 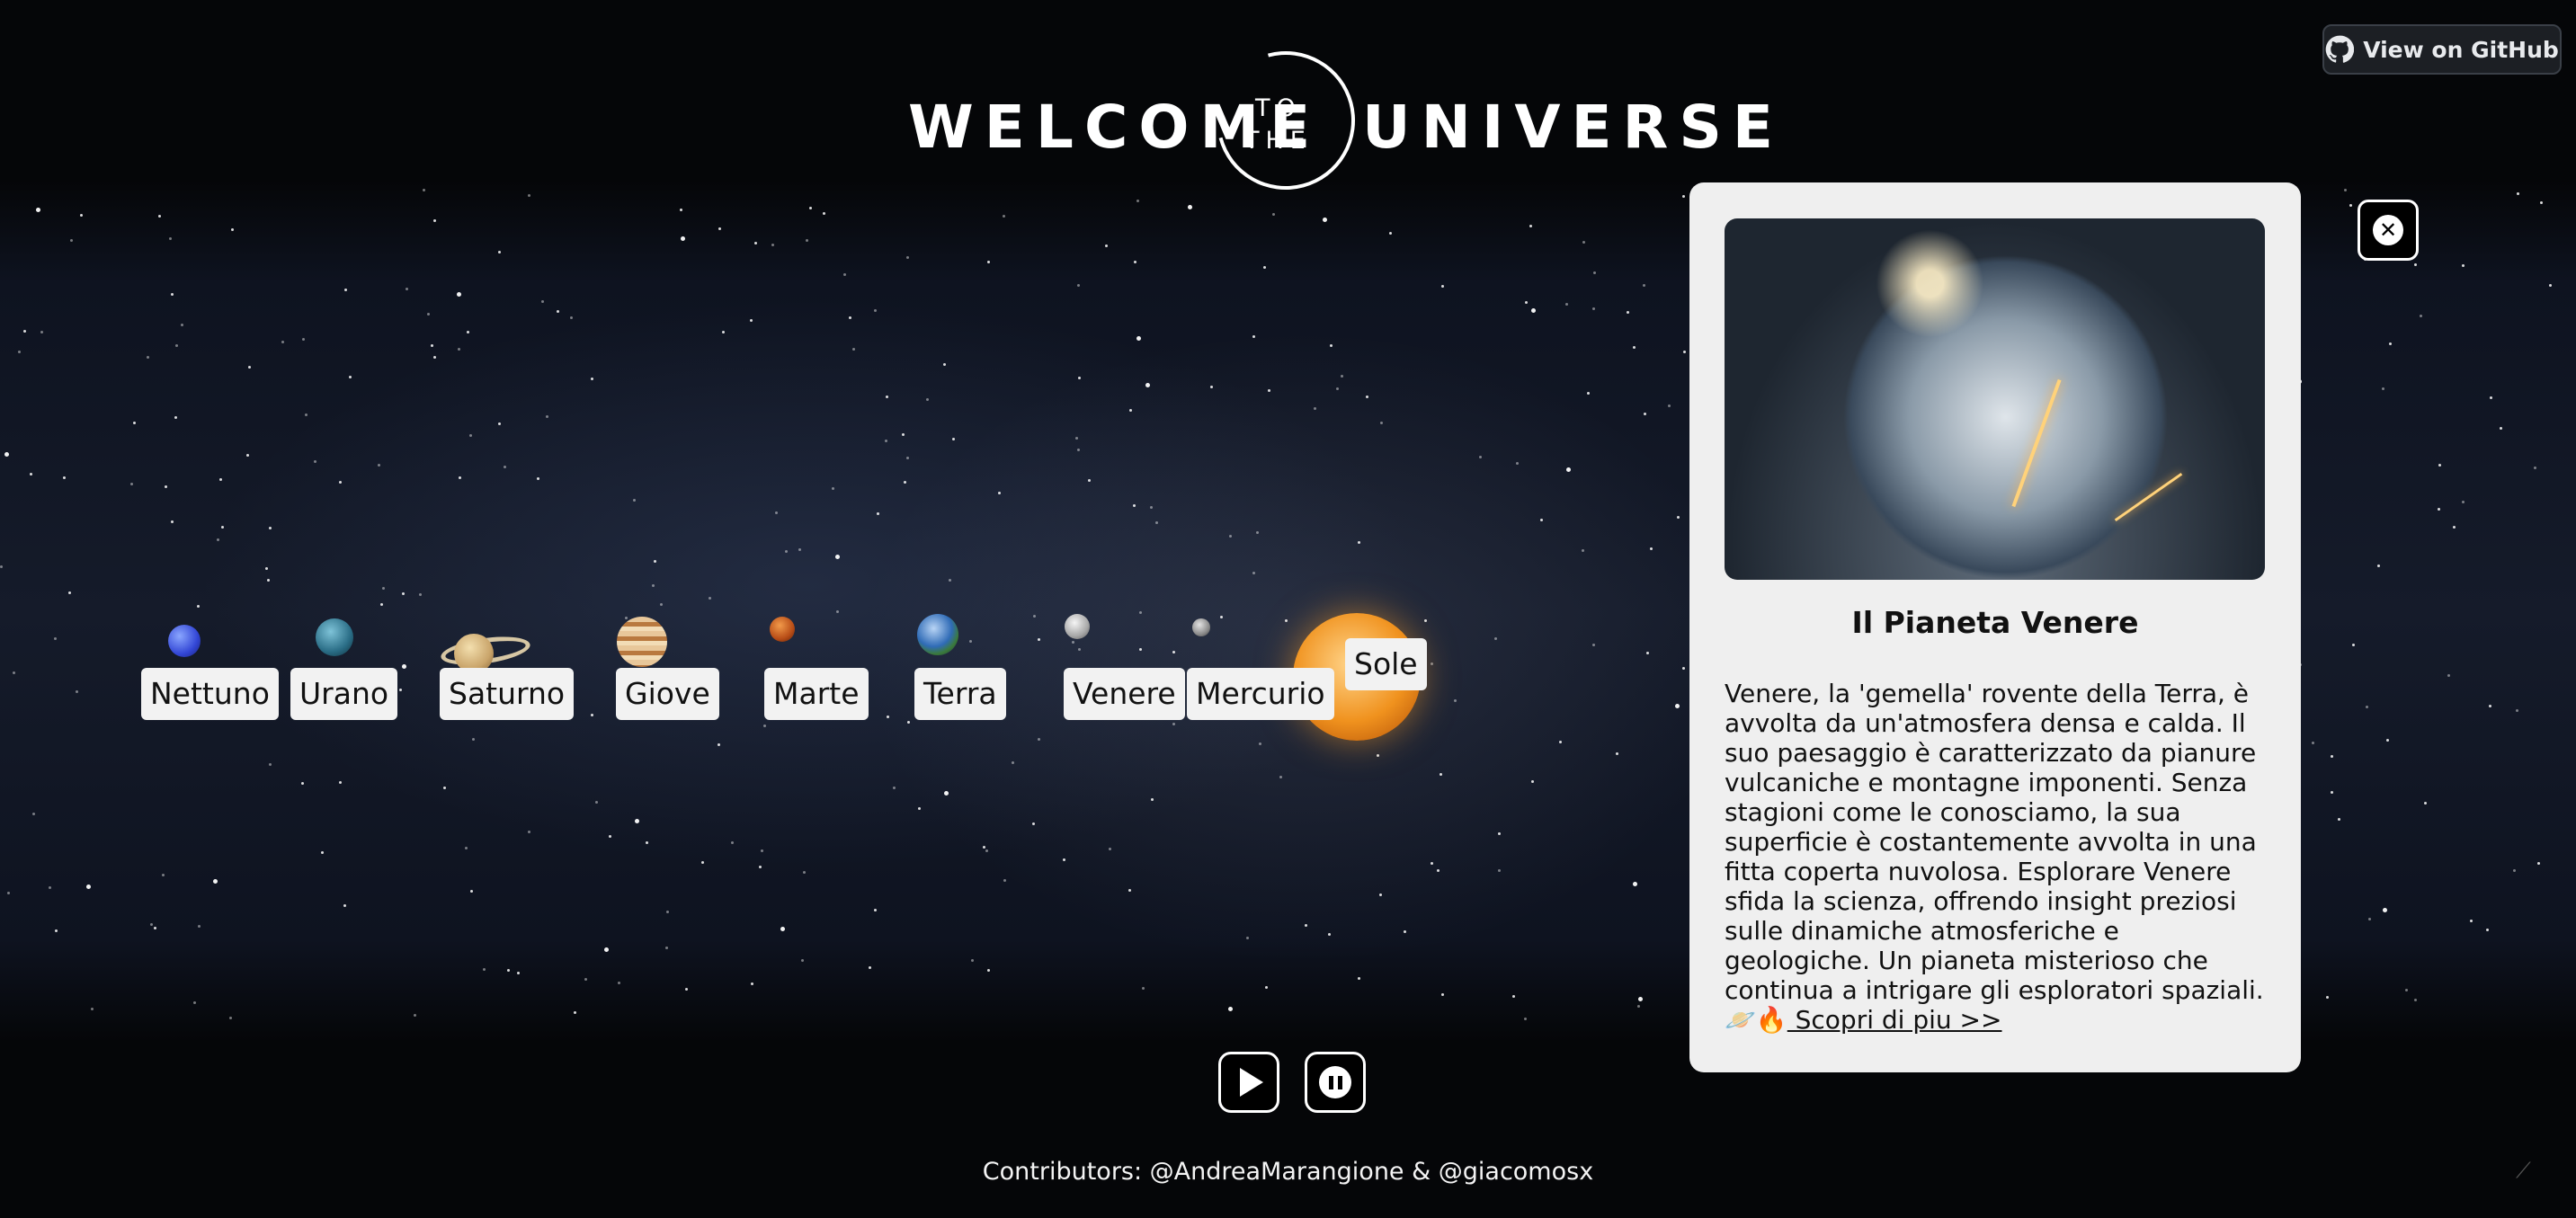 What do you see at coordinates (335, 637) in the screenshot?
I see `planet-urano` at bounding box center [335, 637].